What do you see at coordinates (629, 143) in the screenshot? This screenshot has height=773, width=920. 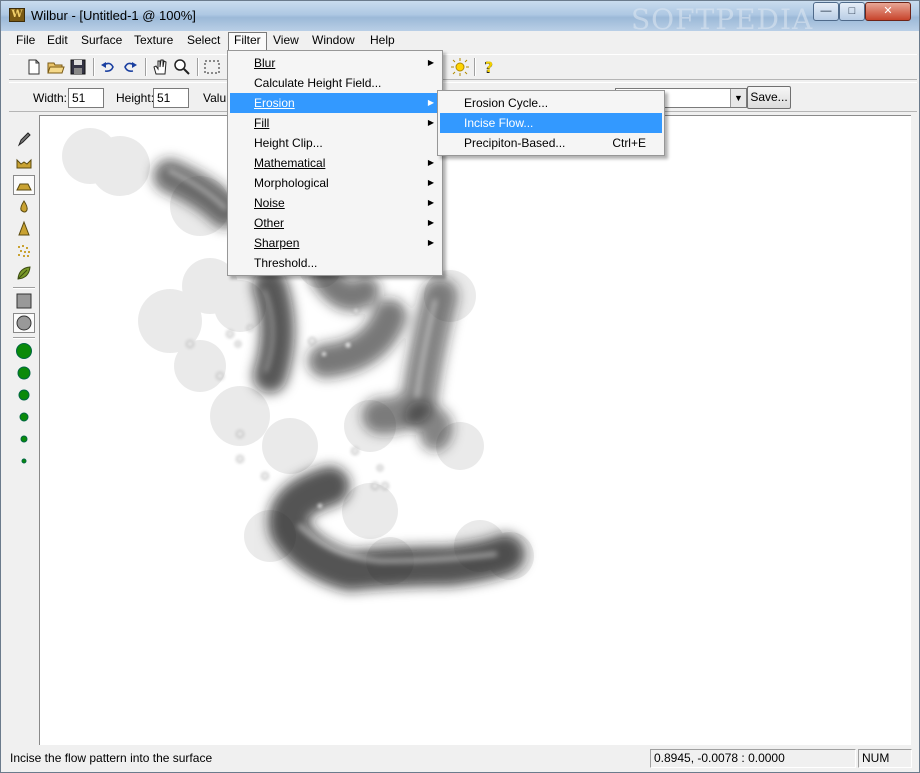 I see `menu-item-shortcut: Ctrl+E` at bounding box center [629, 143].